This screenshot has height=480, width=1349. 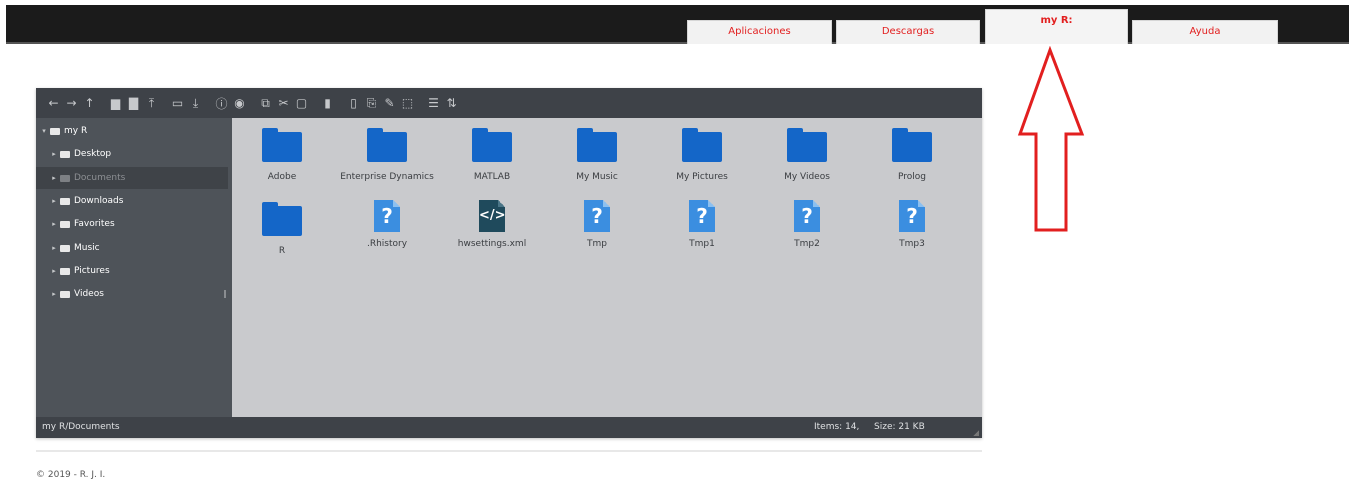 I want to click on delete-icon: ▮, so click(x=327, y=103).